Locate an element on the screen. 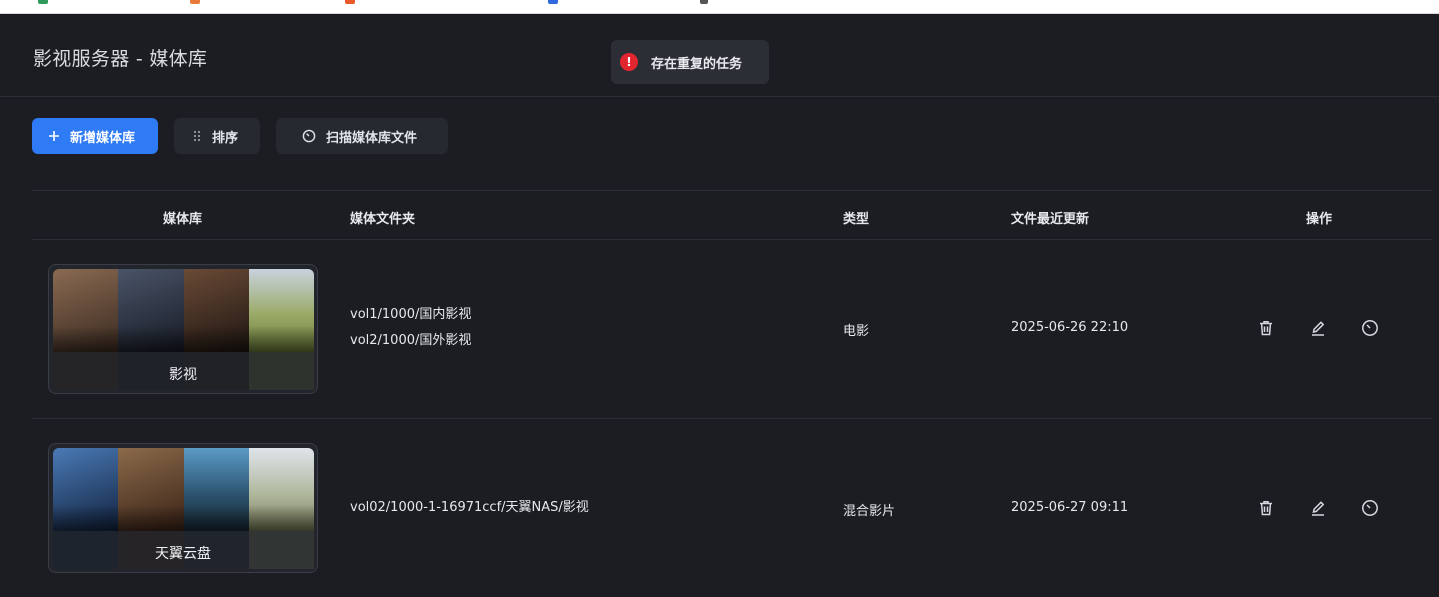  folder-list: vol02/1000-1-16971ccf/天翼NAS/影视 is located at coordinates (469, 508).